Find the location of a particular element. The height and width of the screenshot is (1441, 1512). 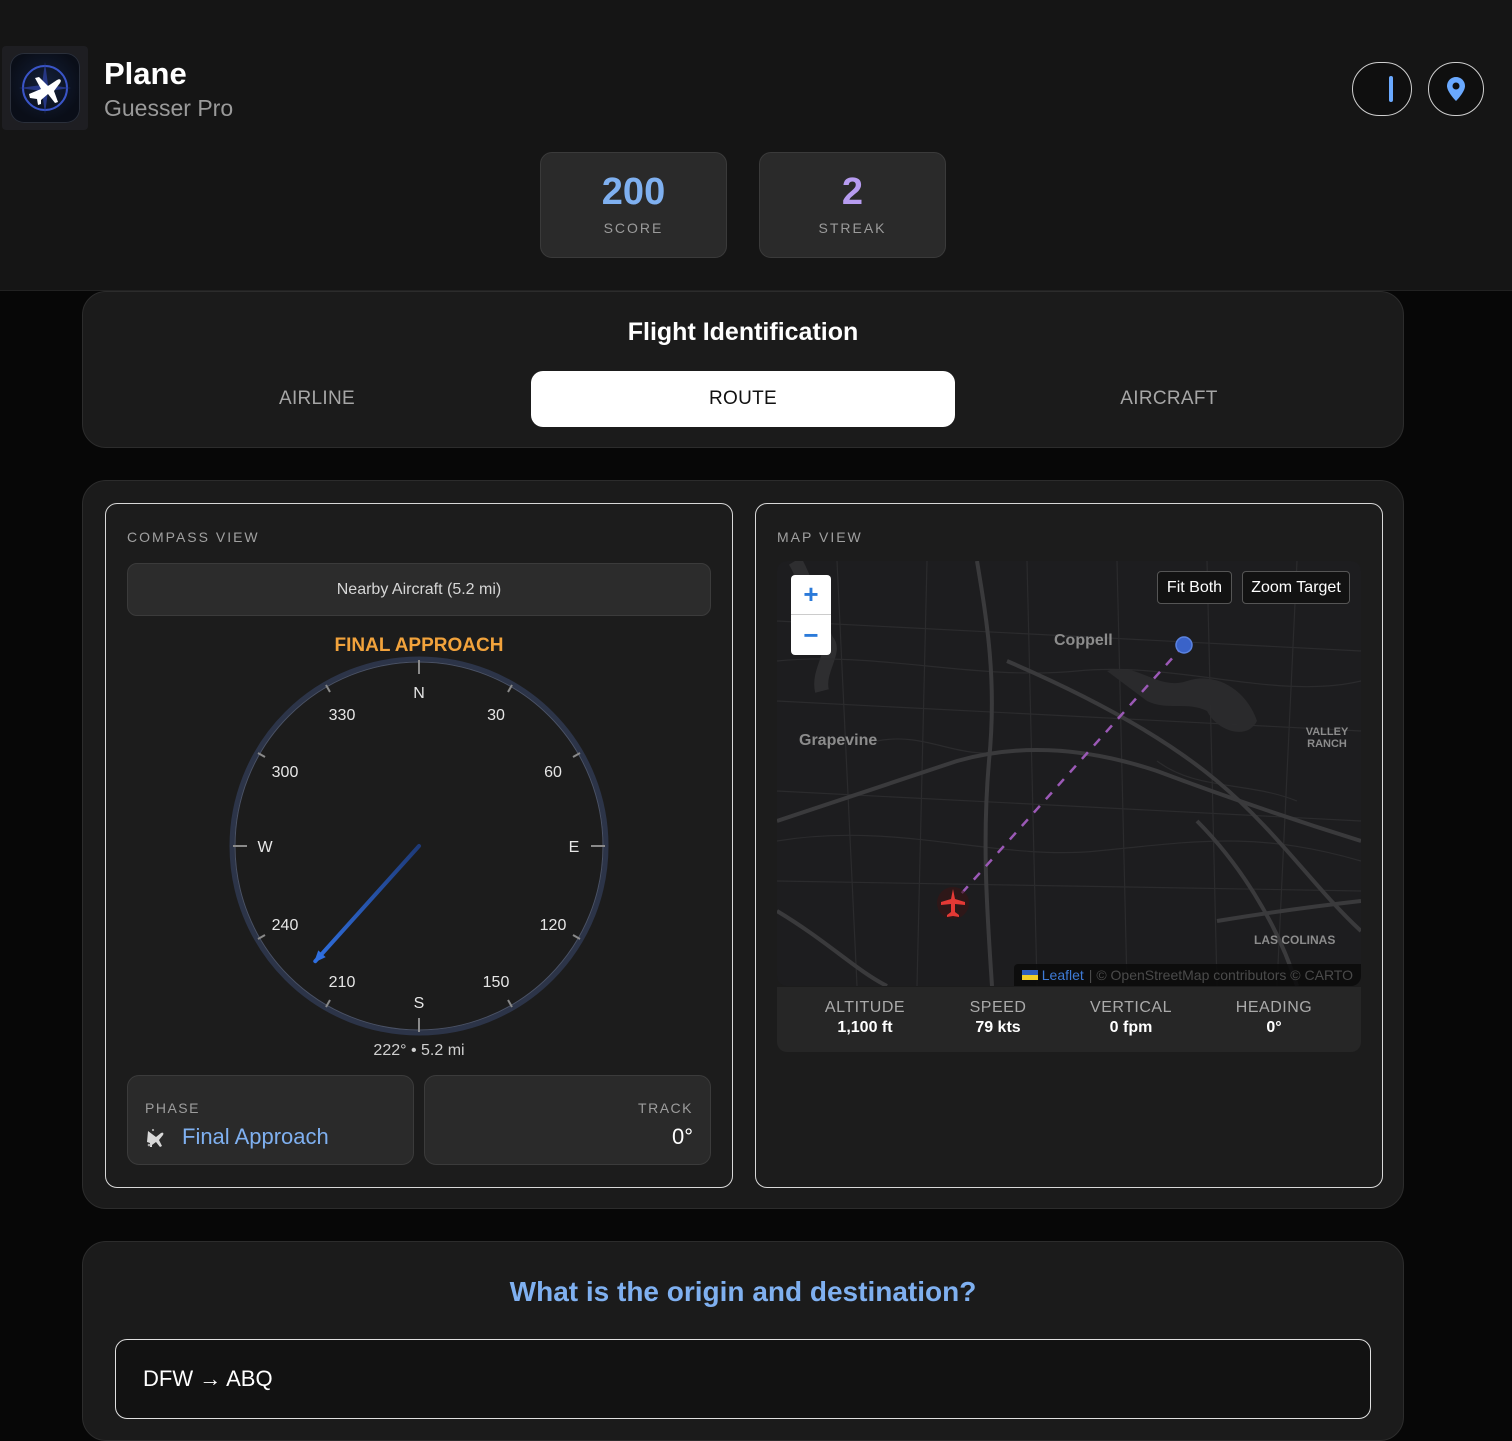

compass-240: 240 is located at coordinates (285, 925).